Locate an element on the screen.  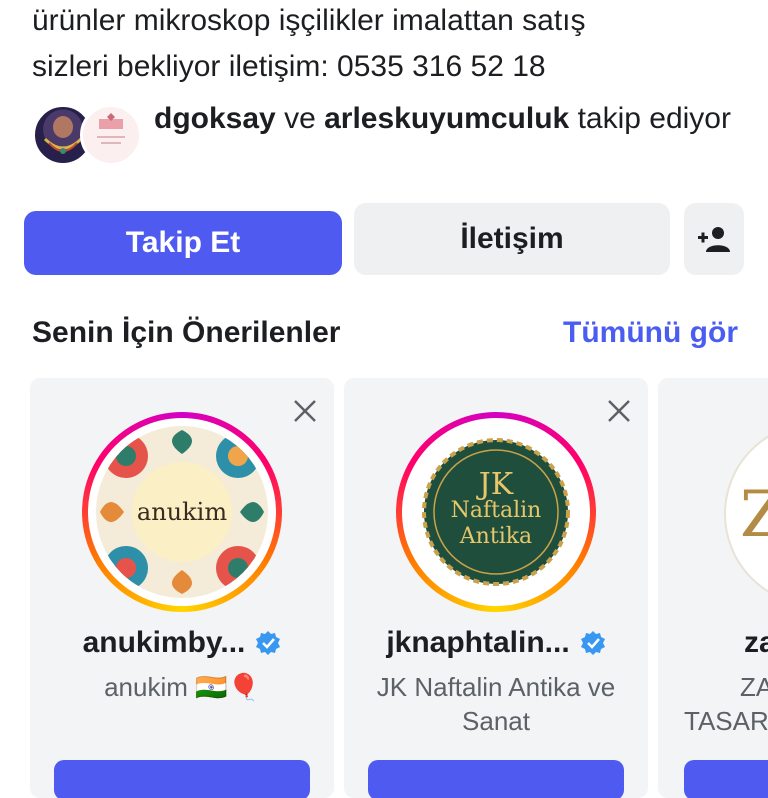
see-all-link: Tümünü gör is located at coordinates (650, 333).